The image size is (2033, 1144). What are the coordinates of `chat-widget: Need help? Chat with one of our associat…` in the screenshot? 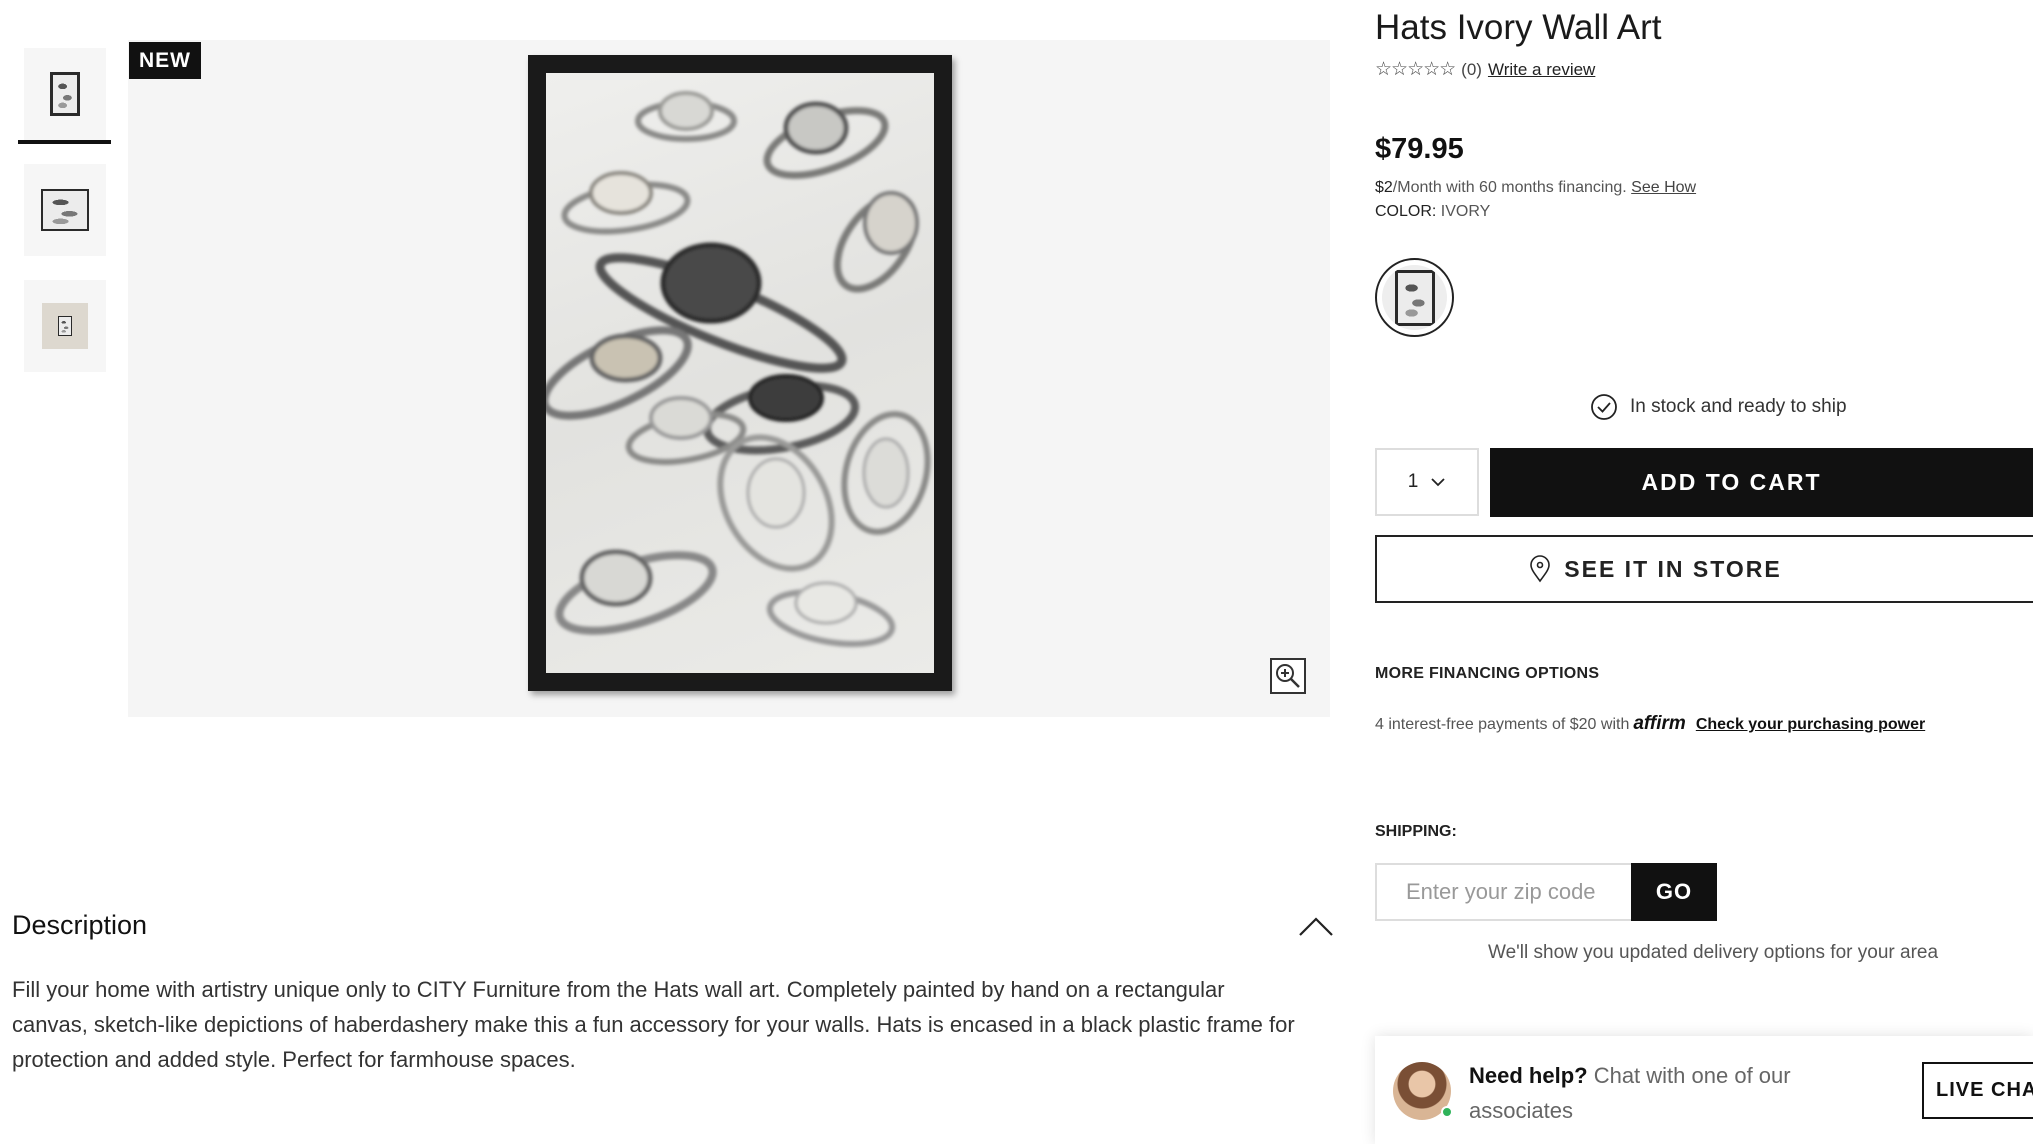 It's located at (1704, 1090).